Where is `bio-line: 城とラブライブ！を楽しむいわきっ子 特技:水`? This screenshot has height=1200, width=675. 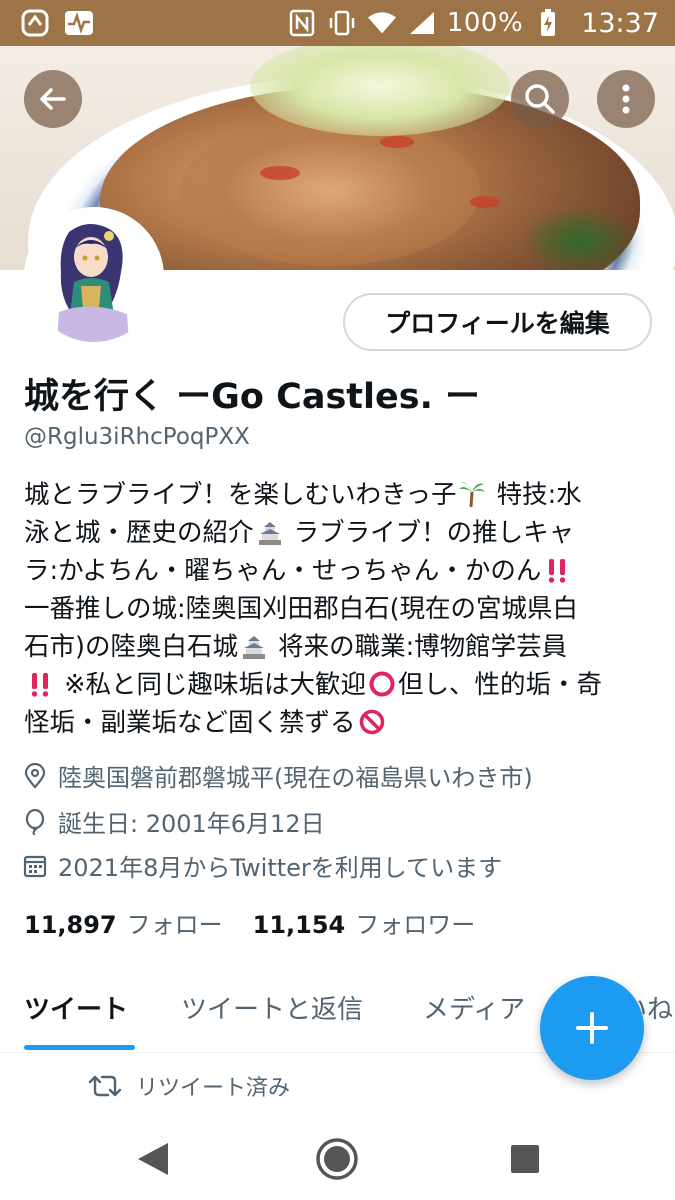 bio-line: 城とラブライブ！を楽しむいわきっ子 特技:水 is located at coordinates (339, 495).